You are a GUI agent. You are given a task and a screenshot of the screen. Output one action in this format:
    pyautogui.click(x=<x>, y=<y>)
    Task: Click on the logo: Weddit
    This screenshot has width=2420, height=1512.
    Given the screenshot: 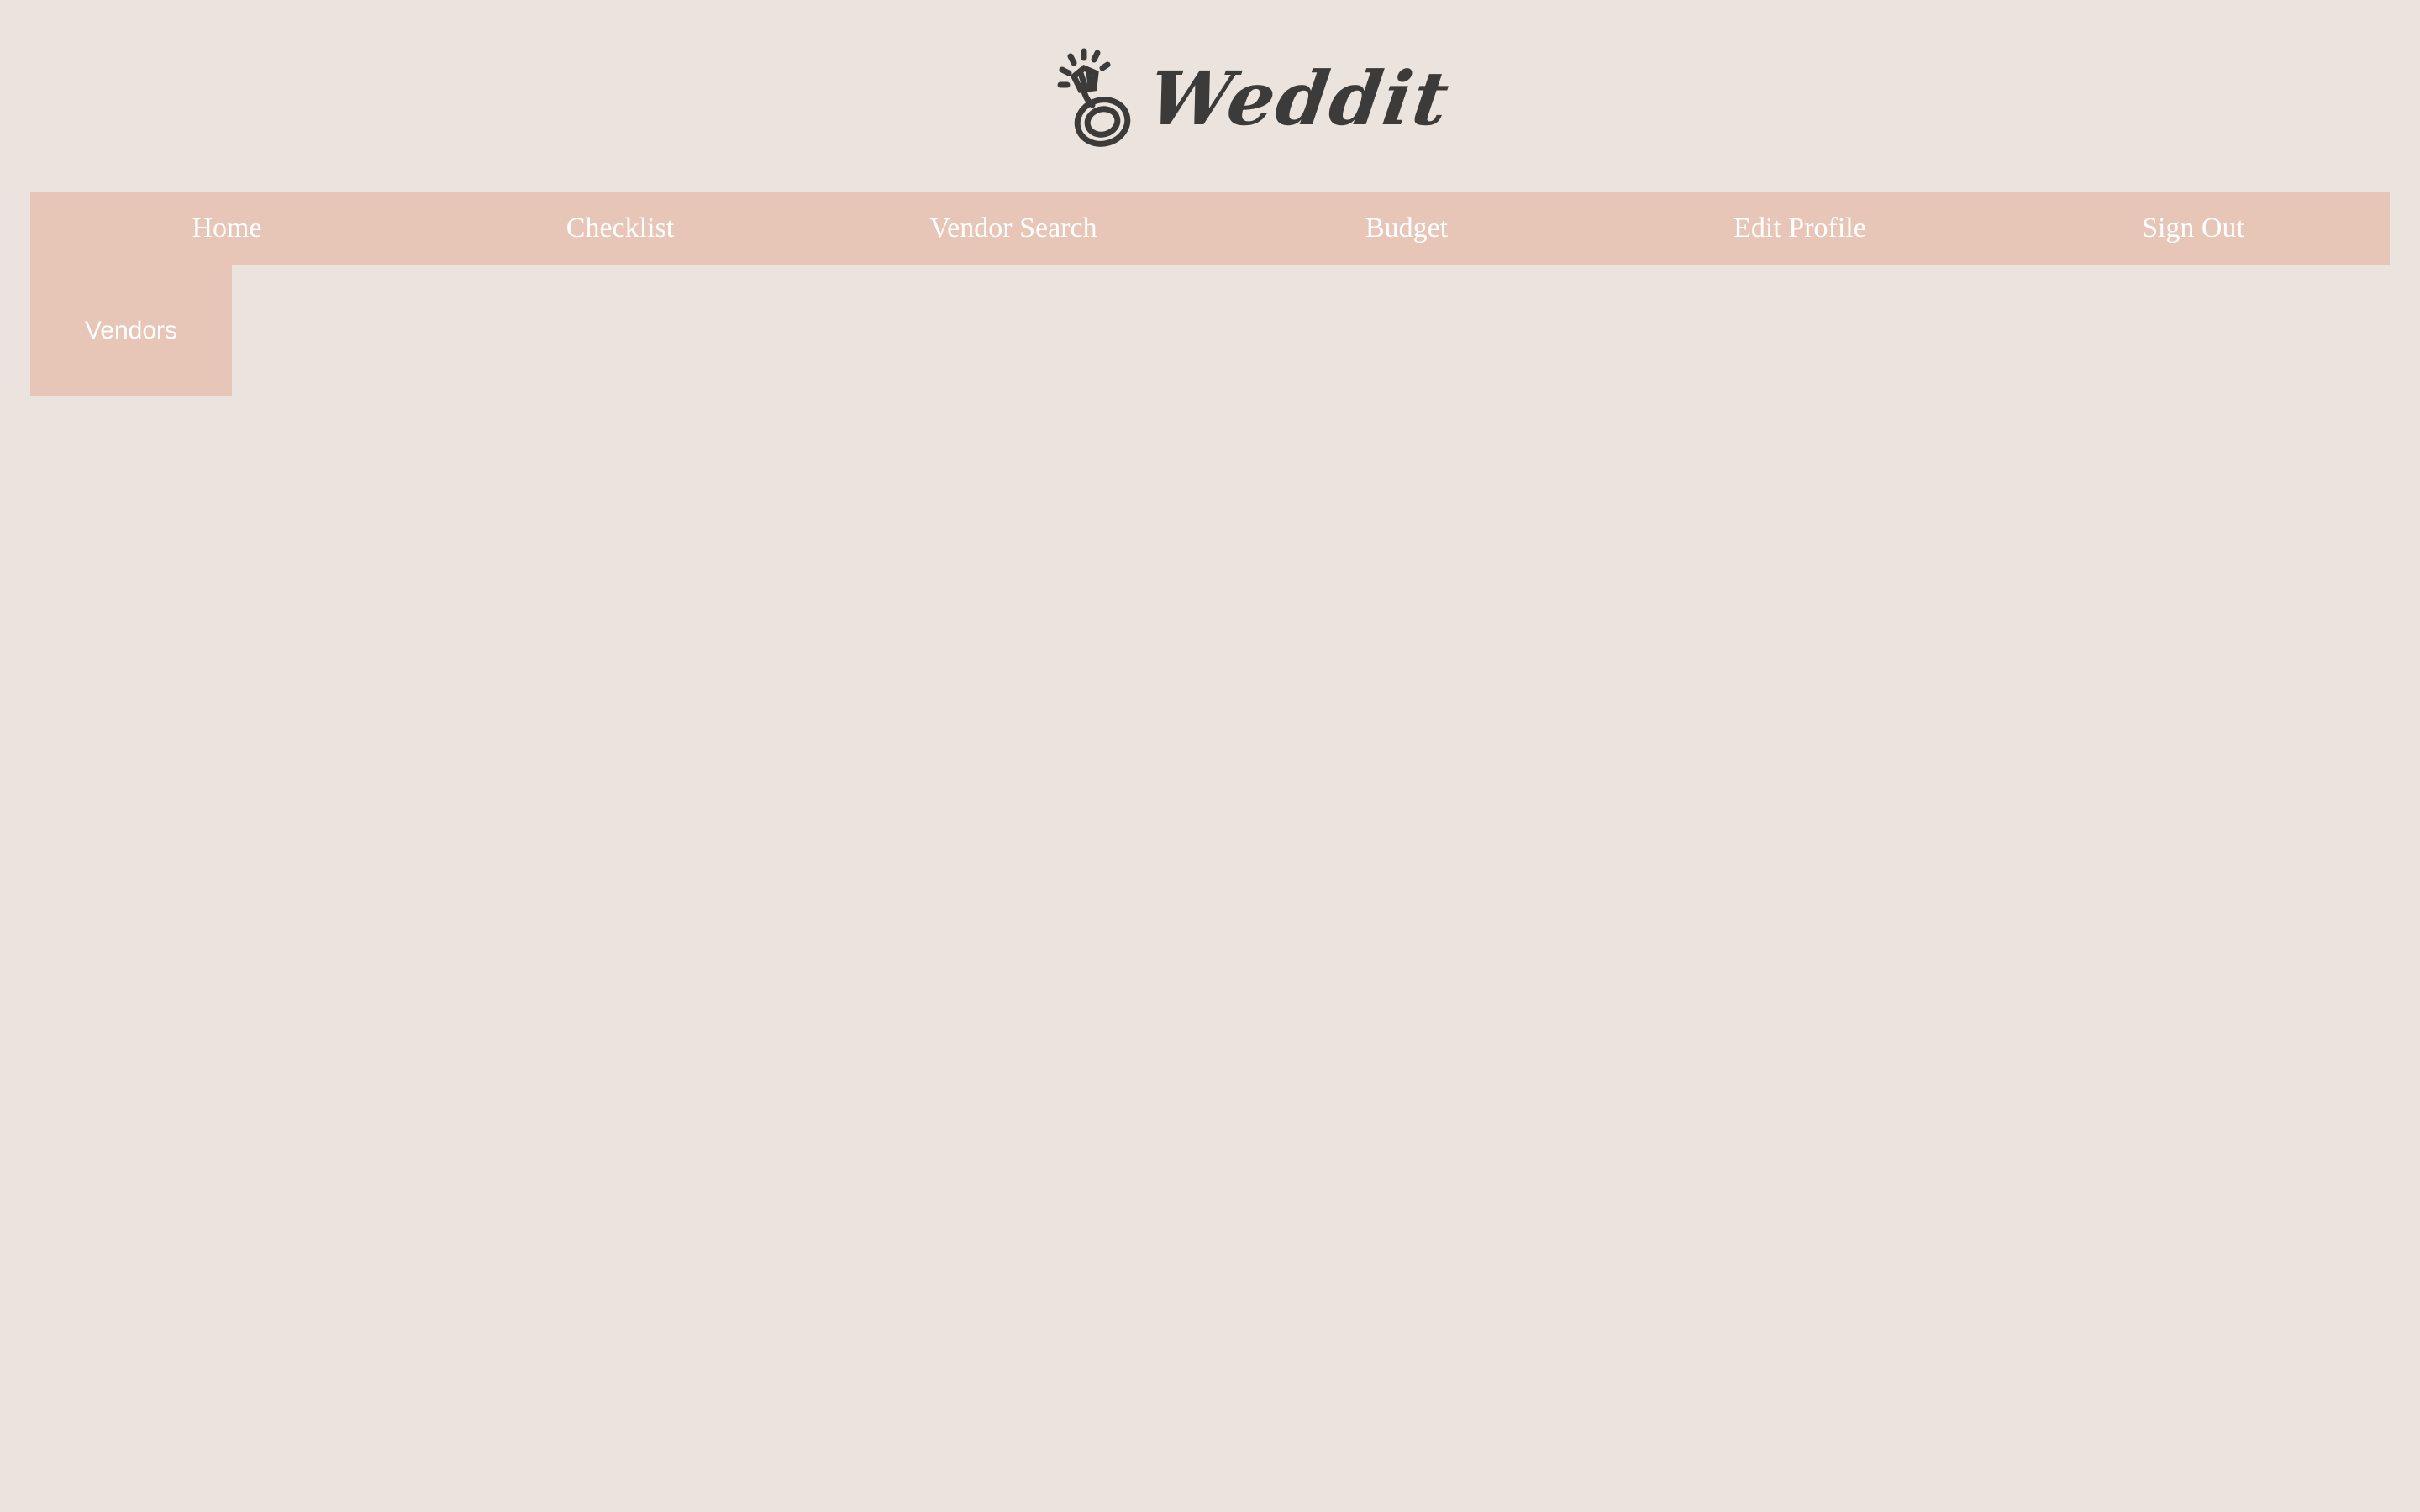 What is the action you would take?
    pyautogui.click(x=1255, y=98)
    